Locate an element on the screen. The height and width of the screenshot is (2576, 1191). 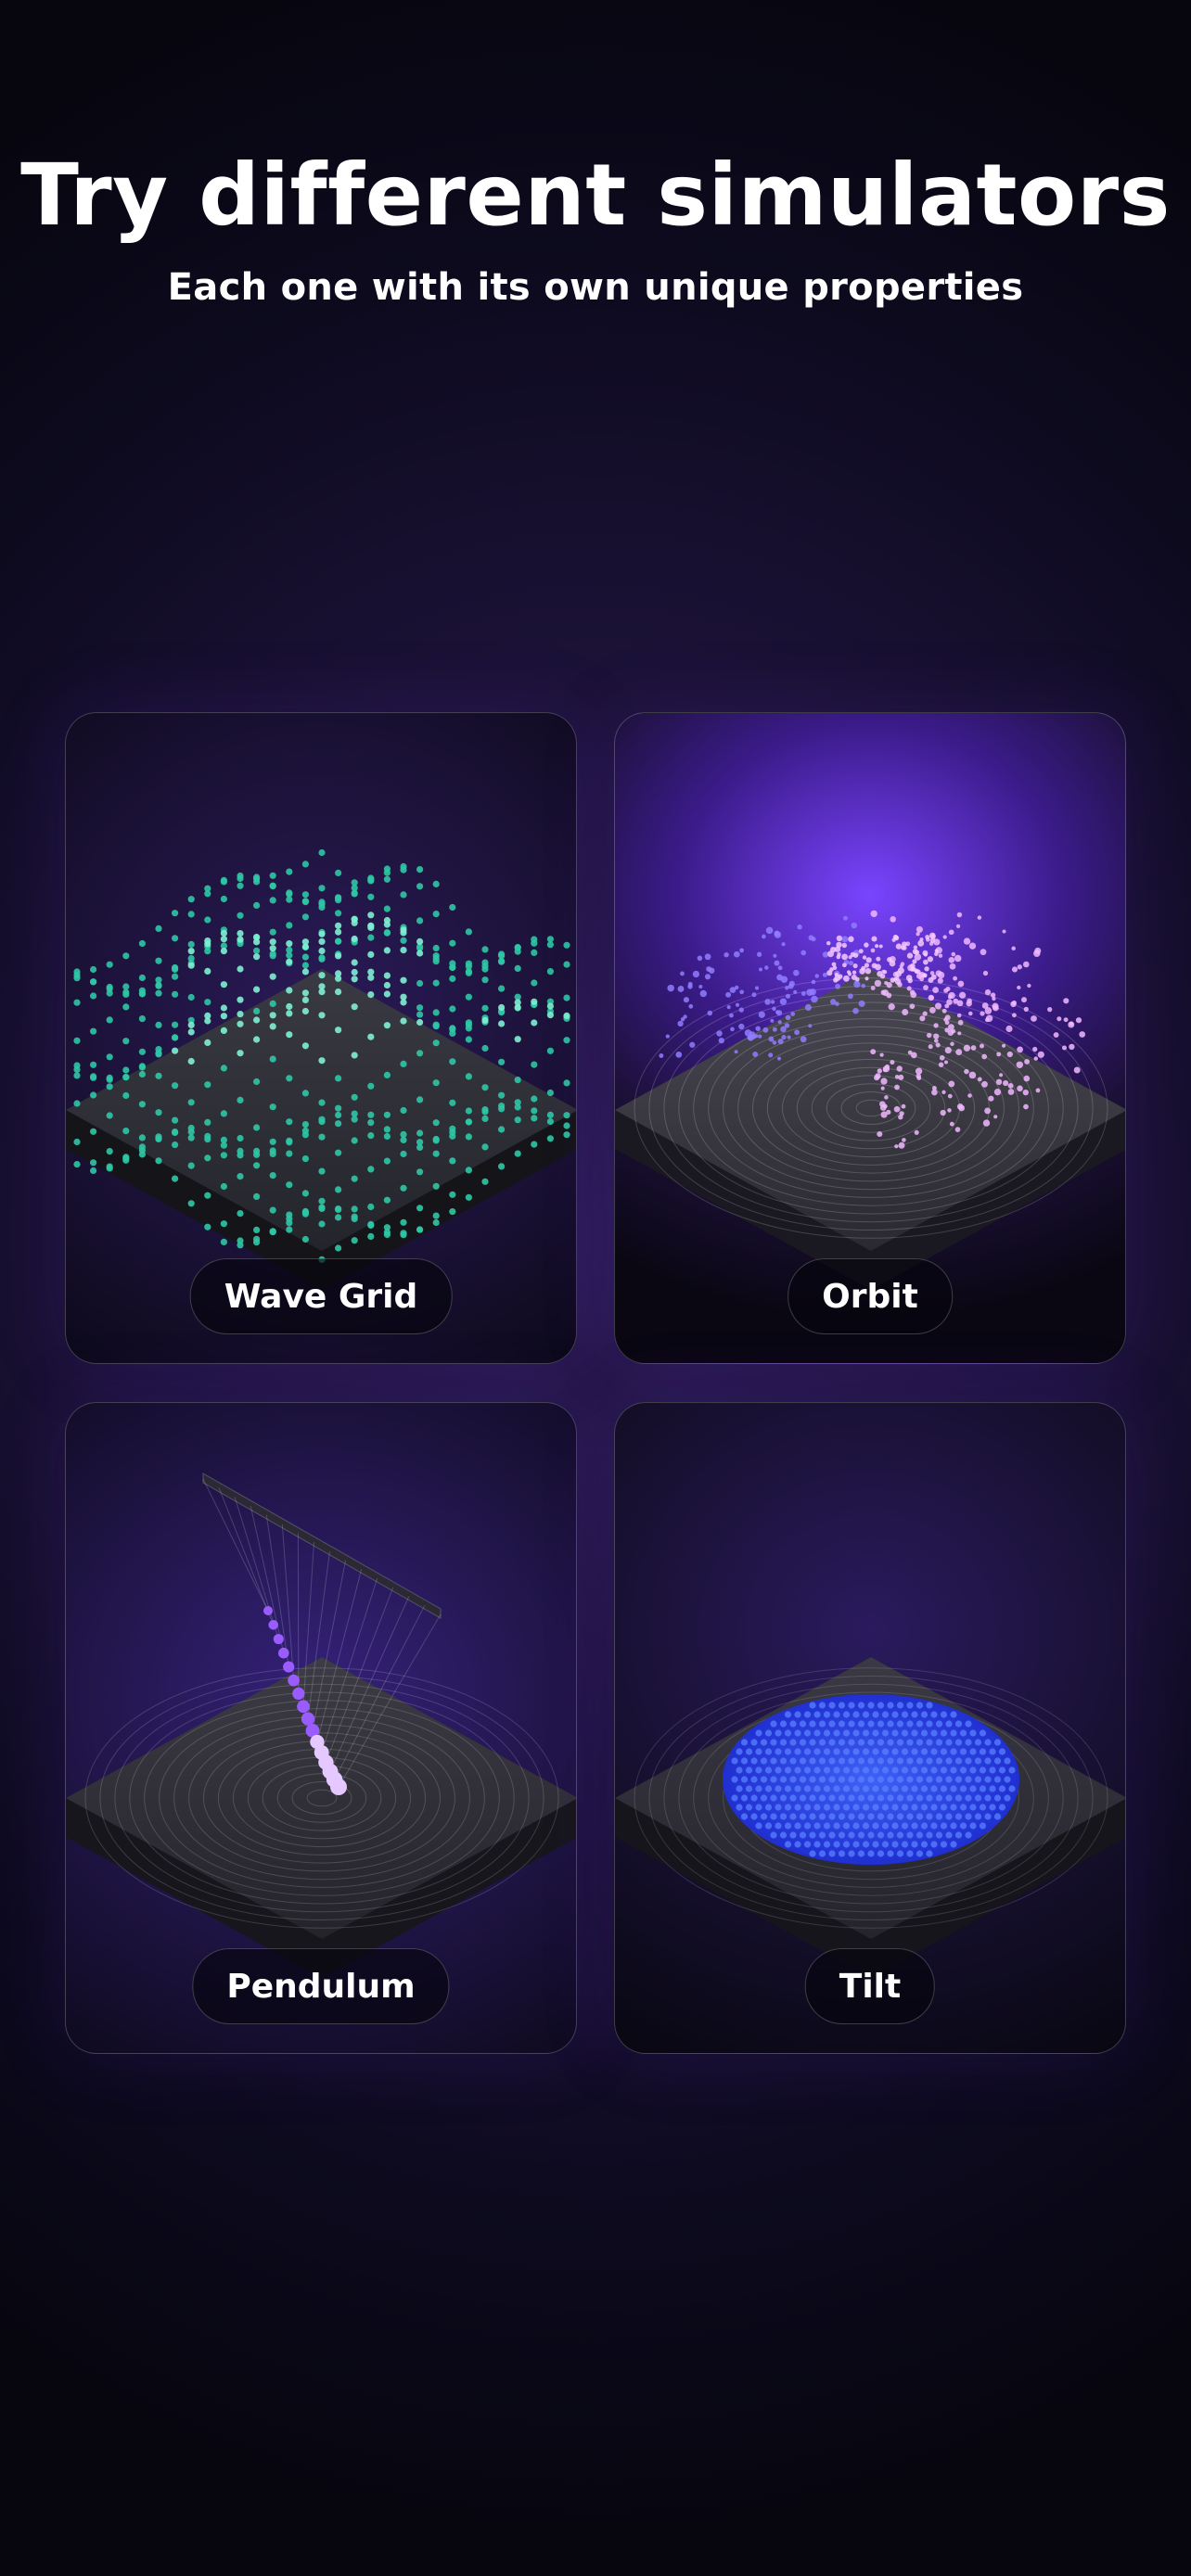
orbit-label: Orbit is located at coordinates (870, 1296).